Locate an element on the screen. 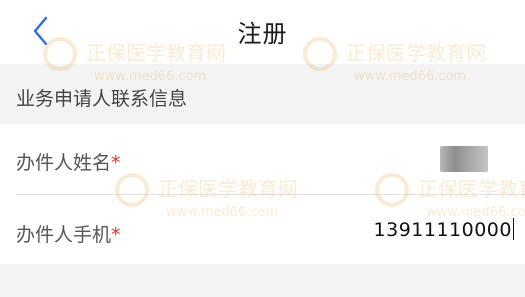 Image resolution: width=525 pixels, height=297 pixels. phone-input: 13911110000 is located at coordinates (444, 229).